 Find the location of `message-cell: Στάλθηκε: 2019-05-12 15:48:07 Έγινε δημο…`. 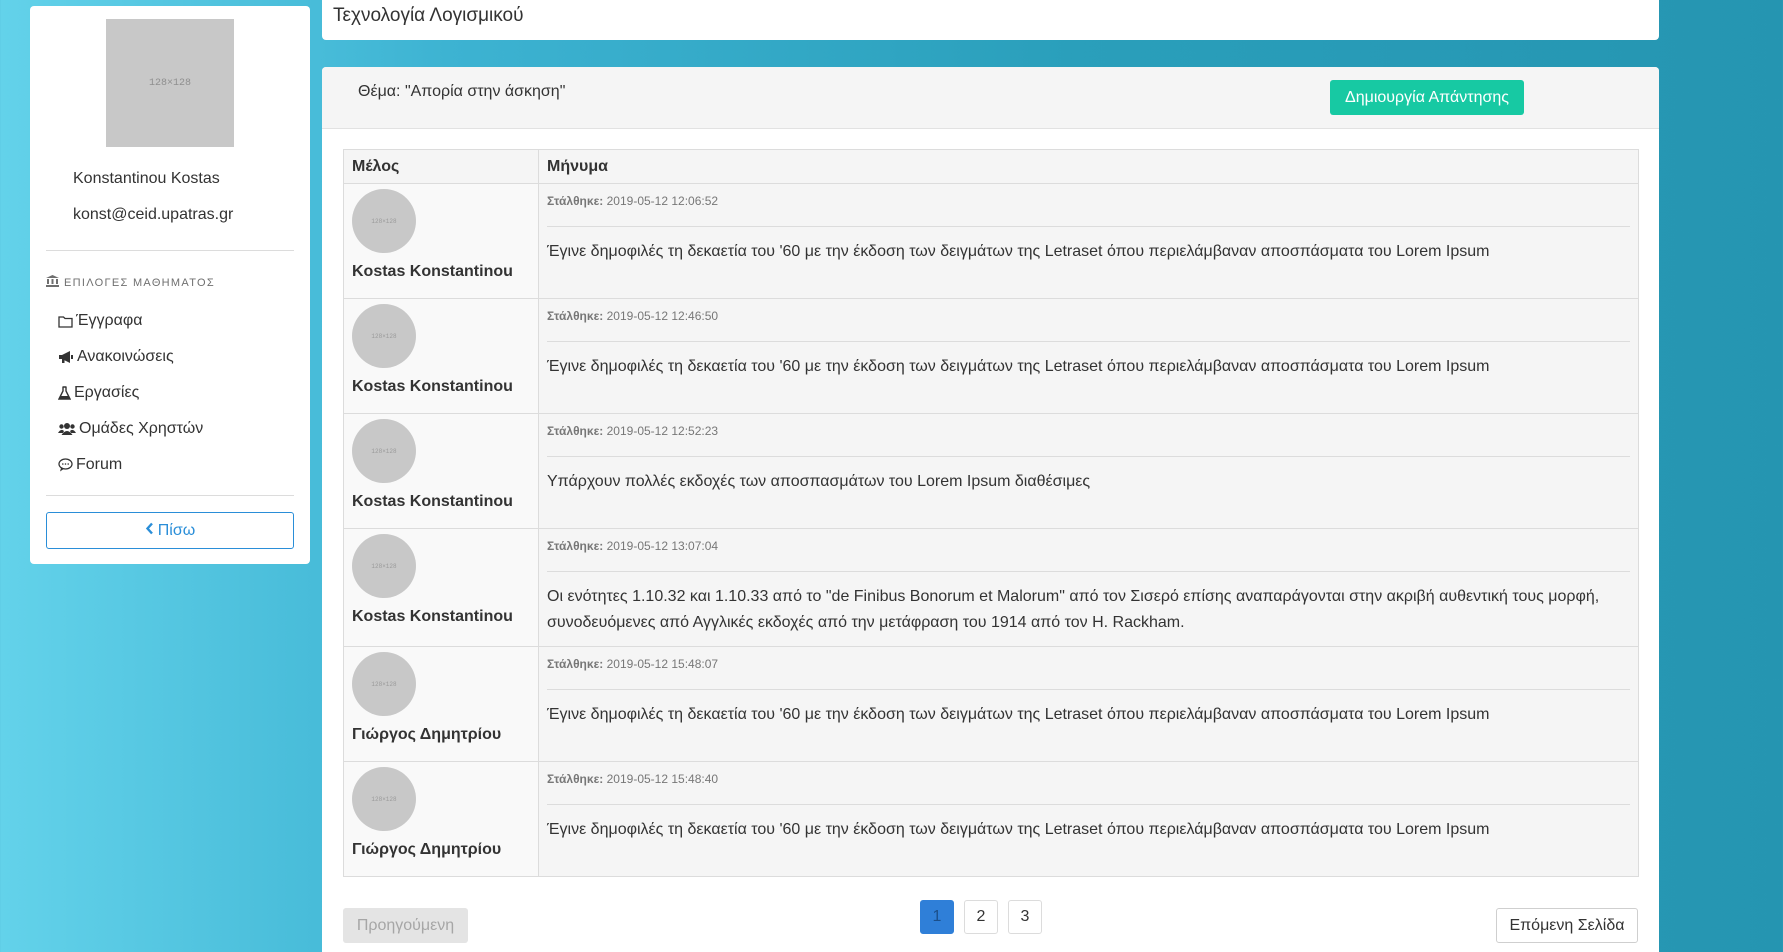

message-cell: Στάλθηκε: 2019-05-12 15:48:07 Έγινε δημο… is located at coordinates (1088, 704).